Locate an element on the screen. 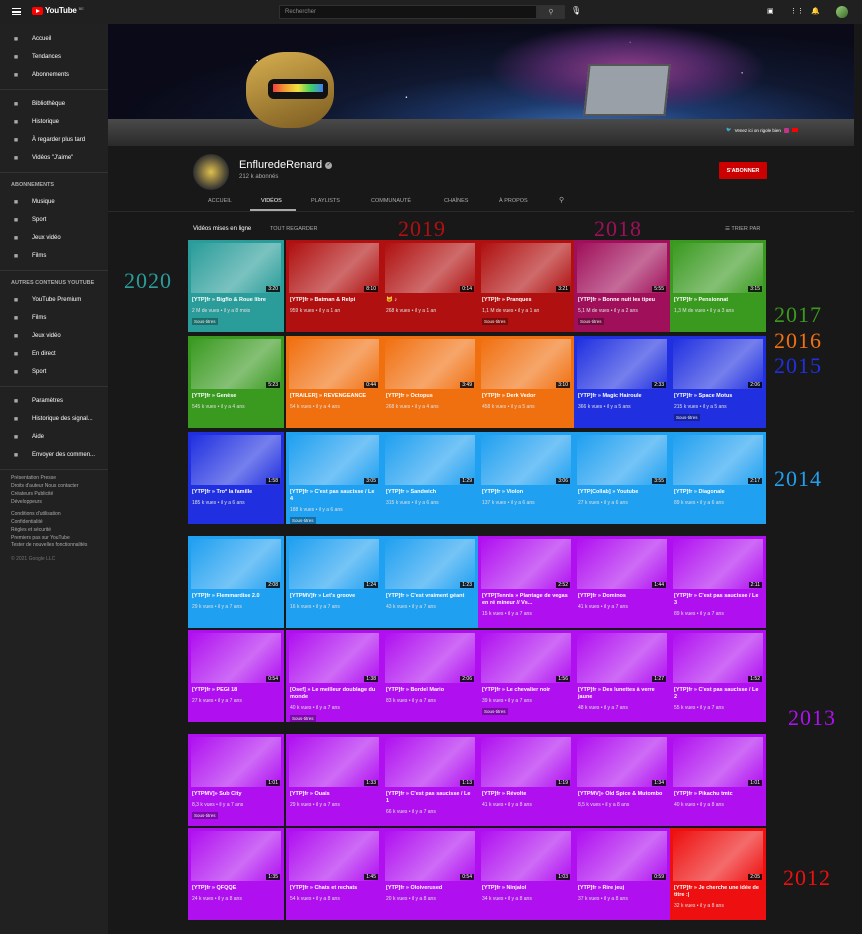 The height and width of the screenshot is (934, 862). sidebar-item-musique: ■ Musique is located at coordinates (54, 202).